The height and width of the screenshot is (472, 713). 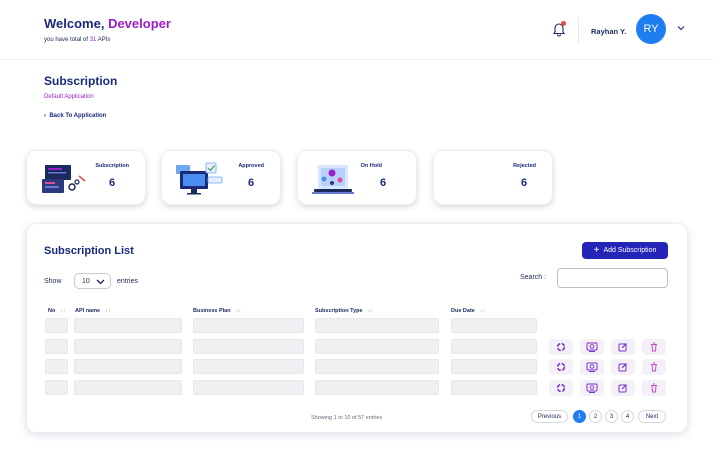 I want to click on page-title: Subscription, so click(x=81, y=81).